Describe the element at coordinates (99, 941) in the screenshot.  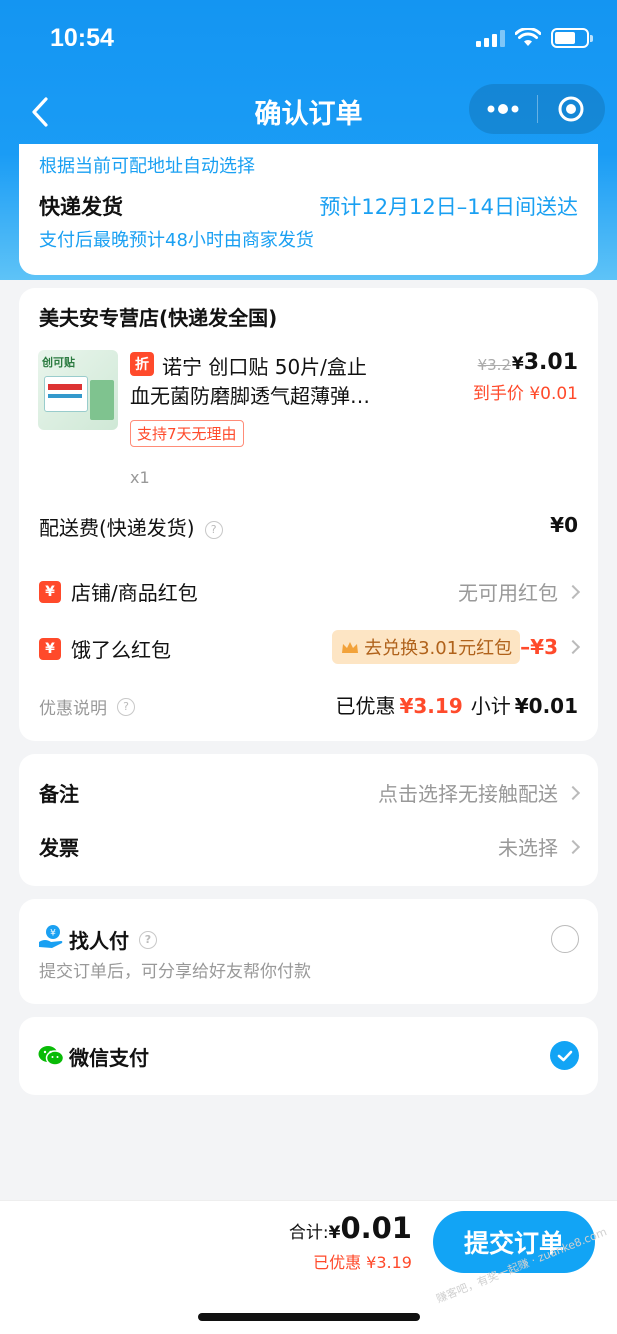
I see `pay-by-friend-label: 找人付` at that location.